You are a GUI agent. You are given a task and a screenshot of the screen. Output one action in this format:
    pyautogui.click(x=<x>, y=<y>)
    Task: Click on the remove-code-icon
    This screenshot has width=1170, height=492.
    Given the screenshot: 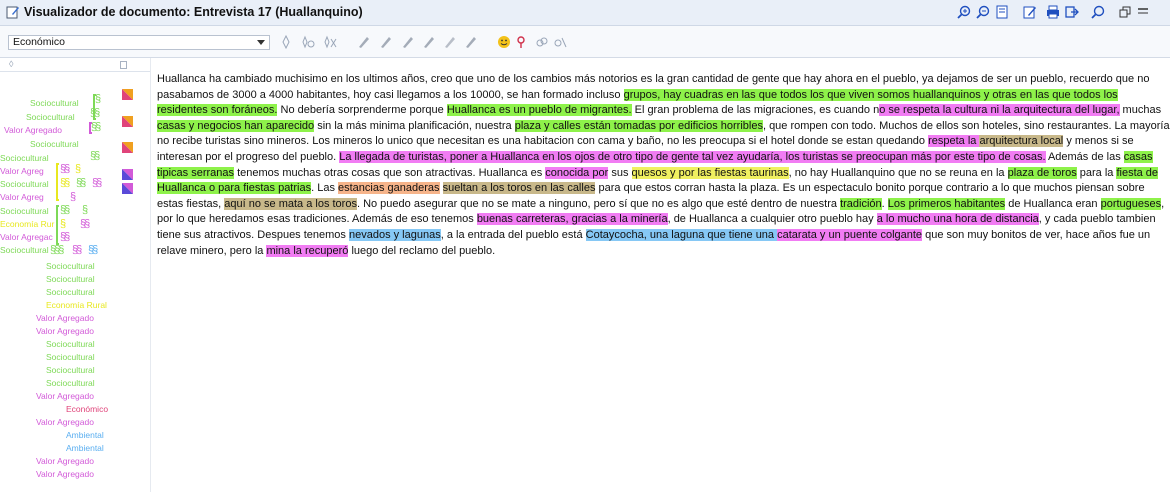 What is the action you would take?
    pyautogui.click(x=330, y=42)
    